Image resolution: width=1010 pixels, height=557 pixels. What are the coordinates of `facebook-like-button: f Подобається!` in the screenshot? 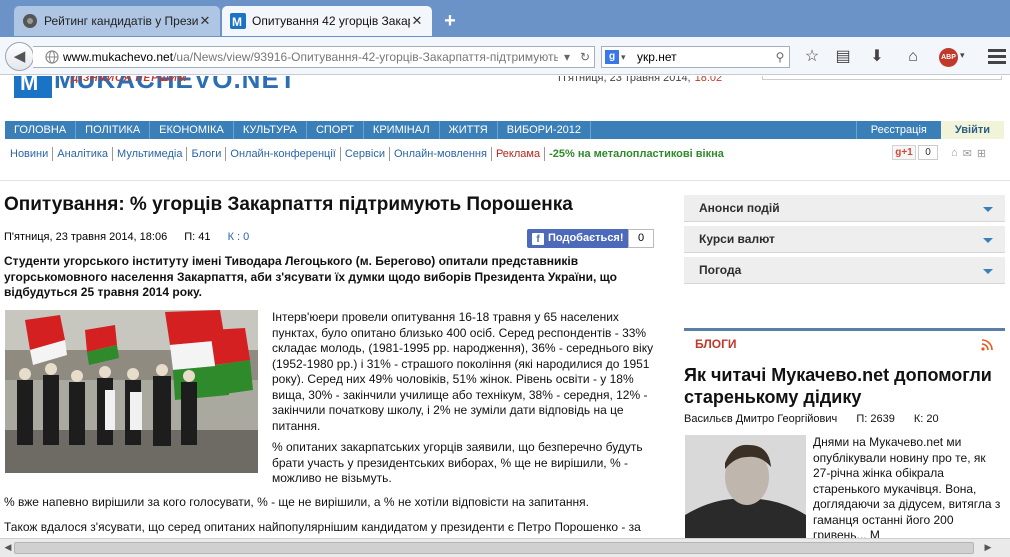 It's located at (578, 238).